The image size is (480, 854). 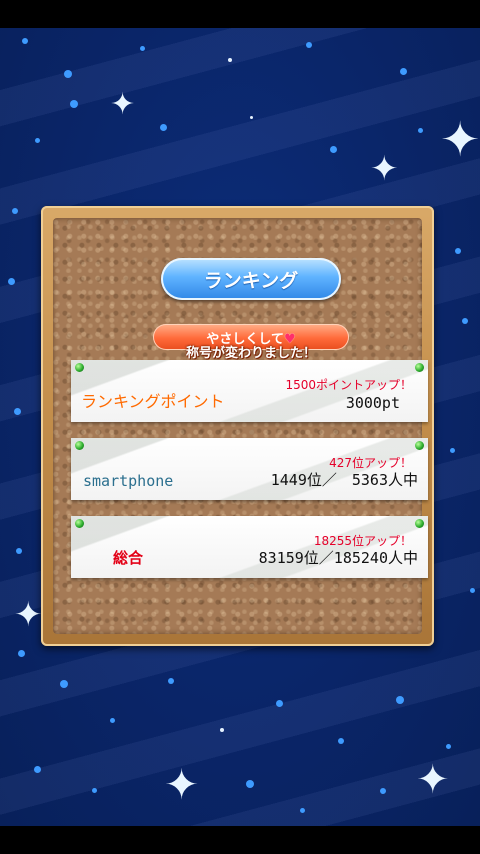 I want to click on overall-rank-card: 18255位アップ！ 総合 83159位／185240人中, so click(x=249, y=547).